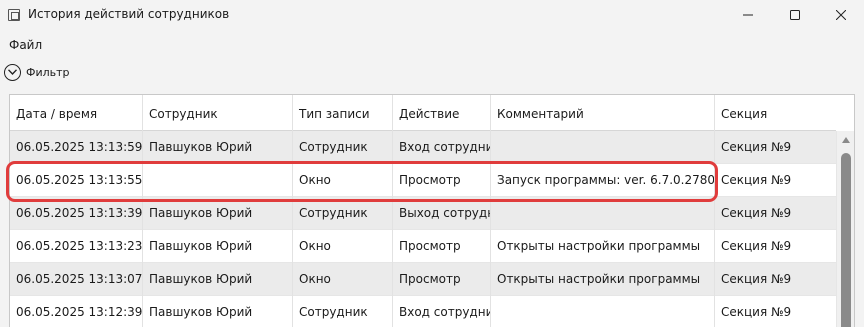  Describe the element at coordinates (14, 15) in the screenshot. I see `app-icon` at that location.